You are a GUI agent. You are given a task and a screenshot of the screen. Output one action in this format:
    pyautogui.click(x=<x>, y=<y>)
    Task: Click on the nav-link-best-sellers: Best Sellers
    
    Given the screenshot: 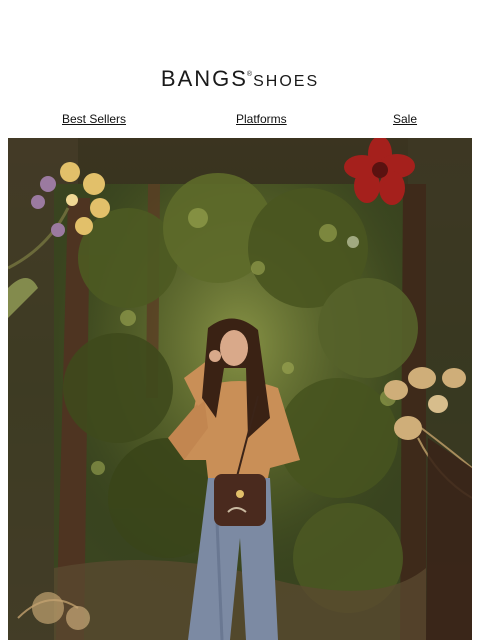 What is the action you would take?
    pyautogui.click(x=94, y=119)
    